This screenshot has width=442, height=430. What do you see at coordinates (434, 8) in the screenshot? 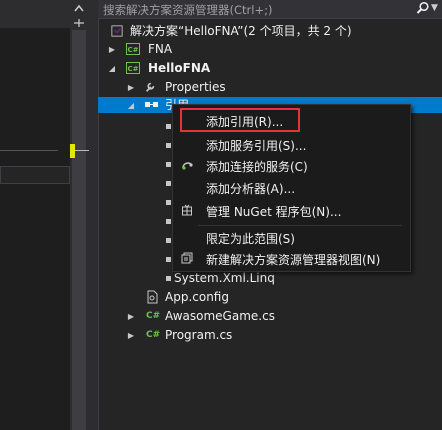
I see `chevron-down-icon: ▼` at bounding box center [434, 8].